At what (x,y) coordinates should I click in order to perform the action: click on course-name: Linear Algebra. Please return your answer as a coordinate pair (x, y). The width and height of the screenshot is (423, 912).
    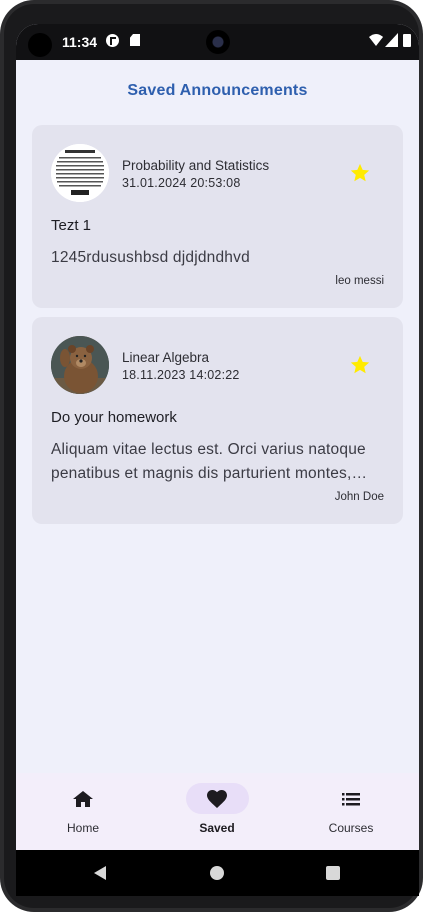
    Looking at the image, I should click on (166, 357).